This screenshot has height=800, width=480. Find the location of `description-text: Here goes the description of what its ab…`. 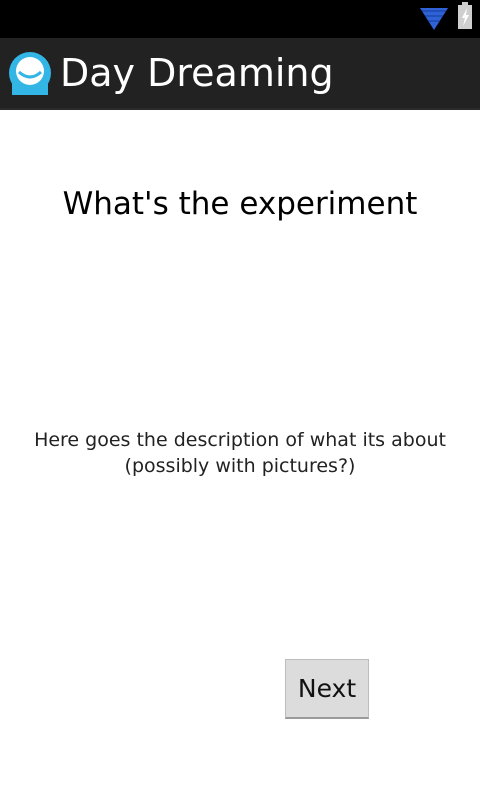

description-text: Here goes the description of what its ab… is located at coordinates (240, 453).